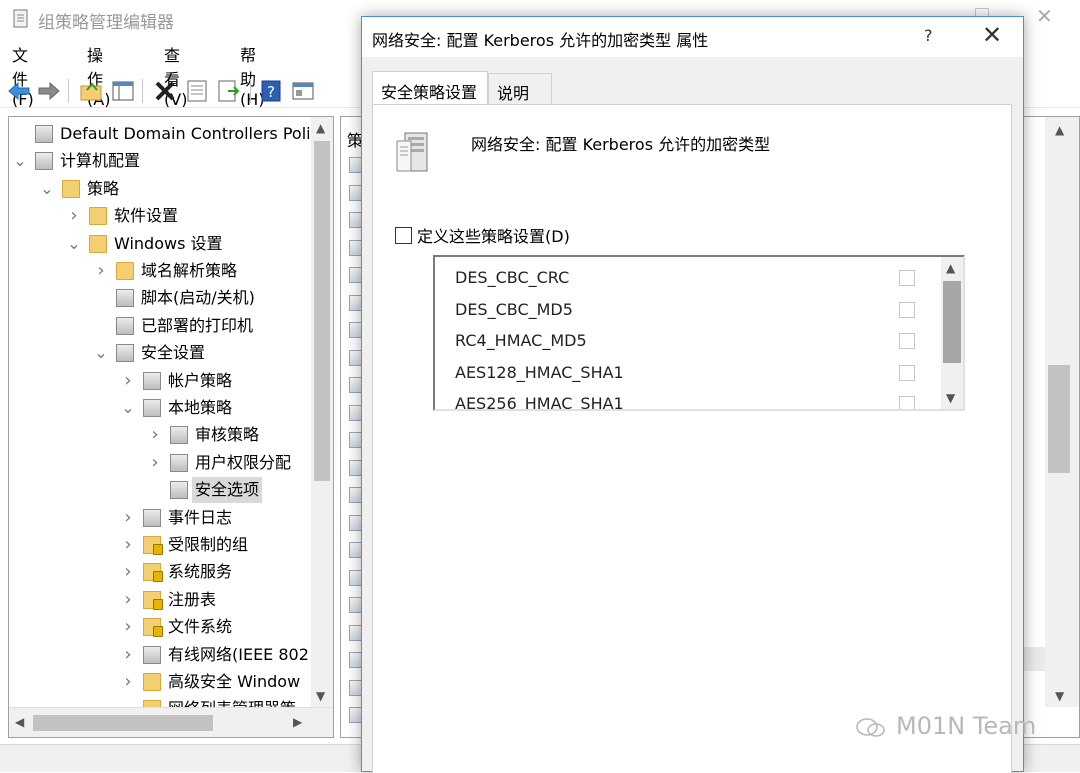 This screenshot has height=773, width=1080. Describe the element at coordinates (173, 353) in the screenshot. I see `tree-item-label: 安全设置` at that location.